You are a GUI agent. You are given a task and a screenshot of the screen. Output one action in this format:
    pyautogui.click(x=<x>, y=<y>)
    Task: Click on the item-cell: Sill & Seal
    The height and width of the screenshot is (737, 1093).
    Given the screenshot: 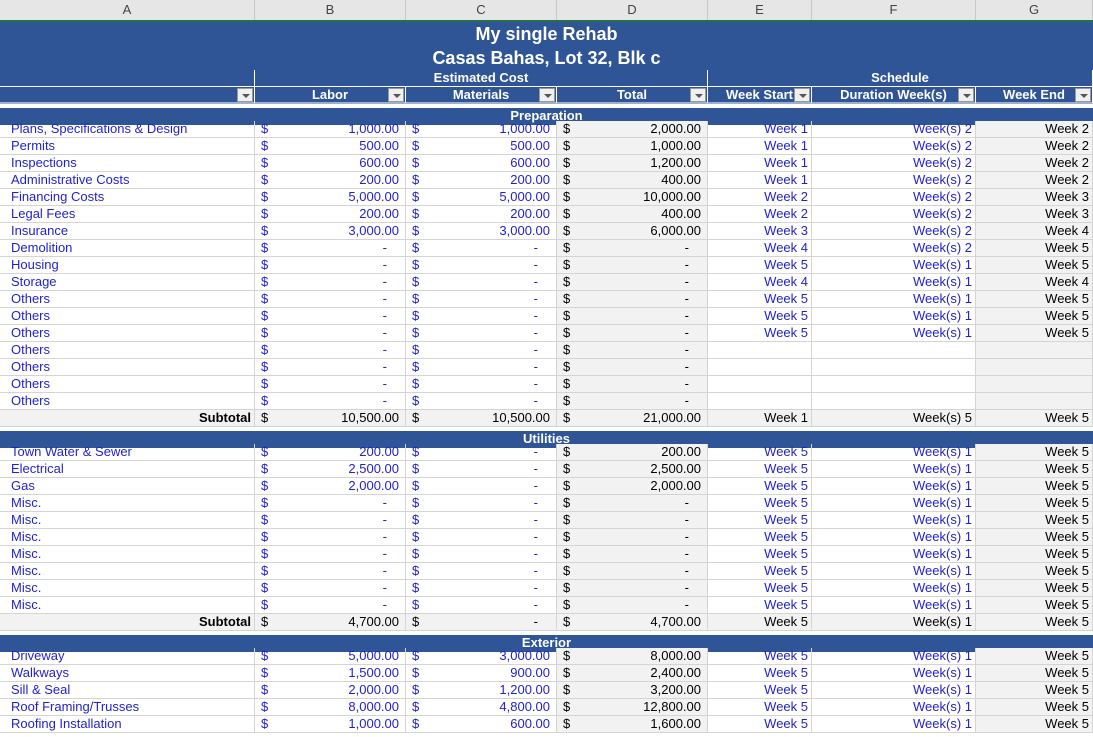 What is the action you would take?
    pyautogui.click(x=127, y=690)
    